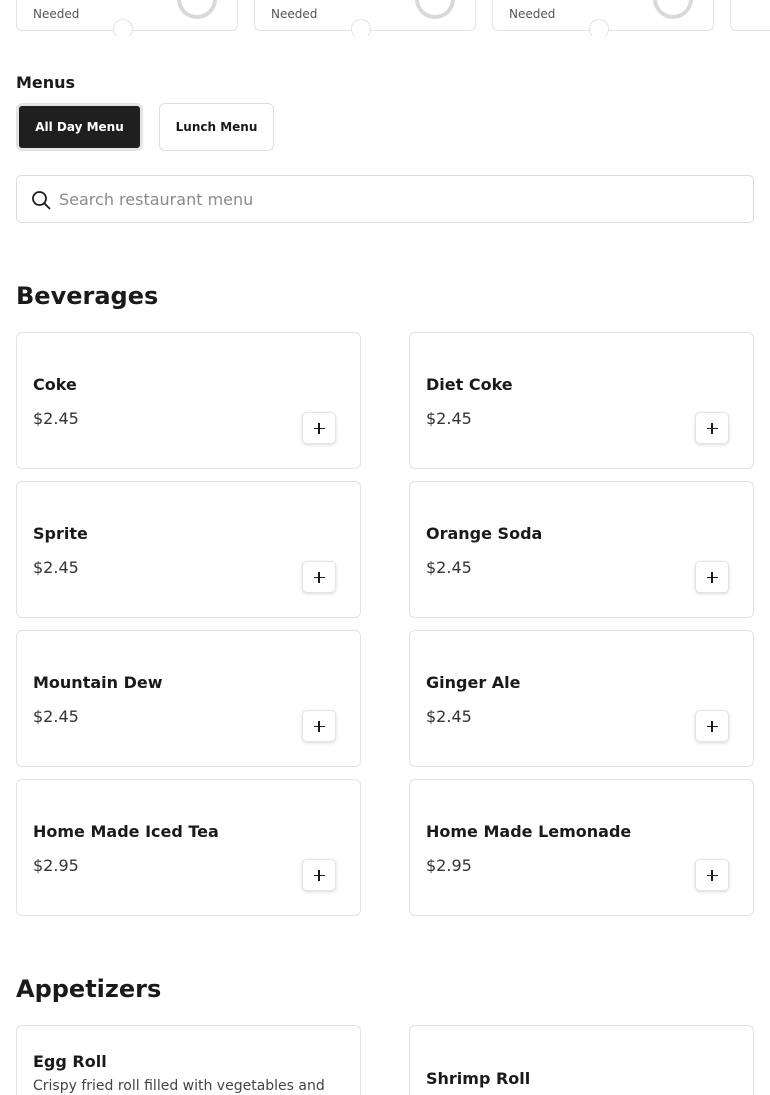  I want to click on item-name: Home Made Iced Tea, so click(126, 831).